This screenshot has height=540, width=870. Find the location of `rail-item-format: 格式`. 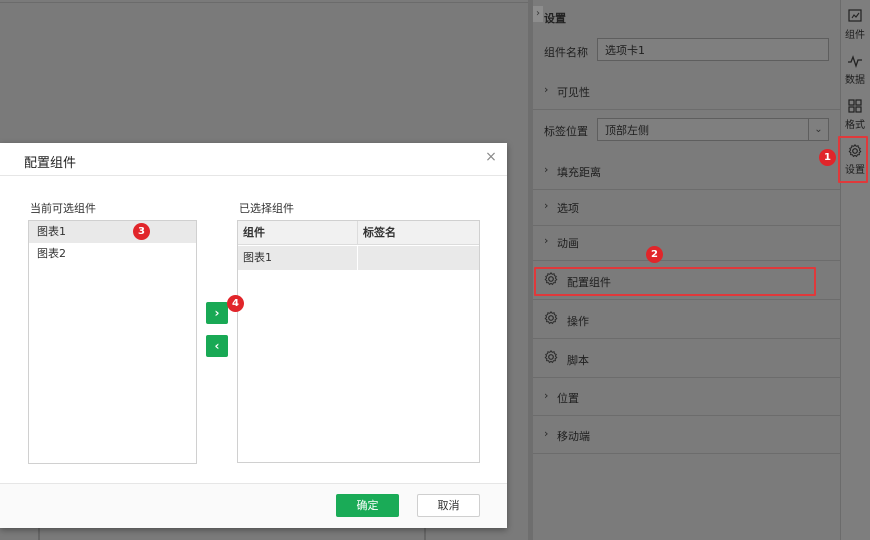

rail-item-format: 格式 is located at coordinates (855, 114).